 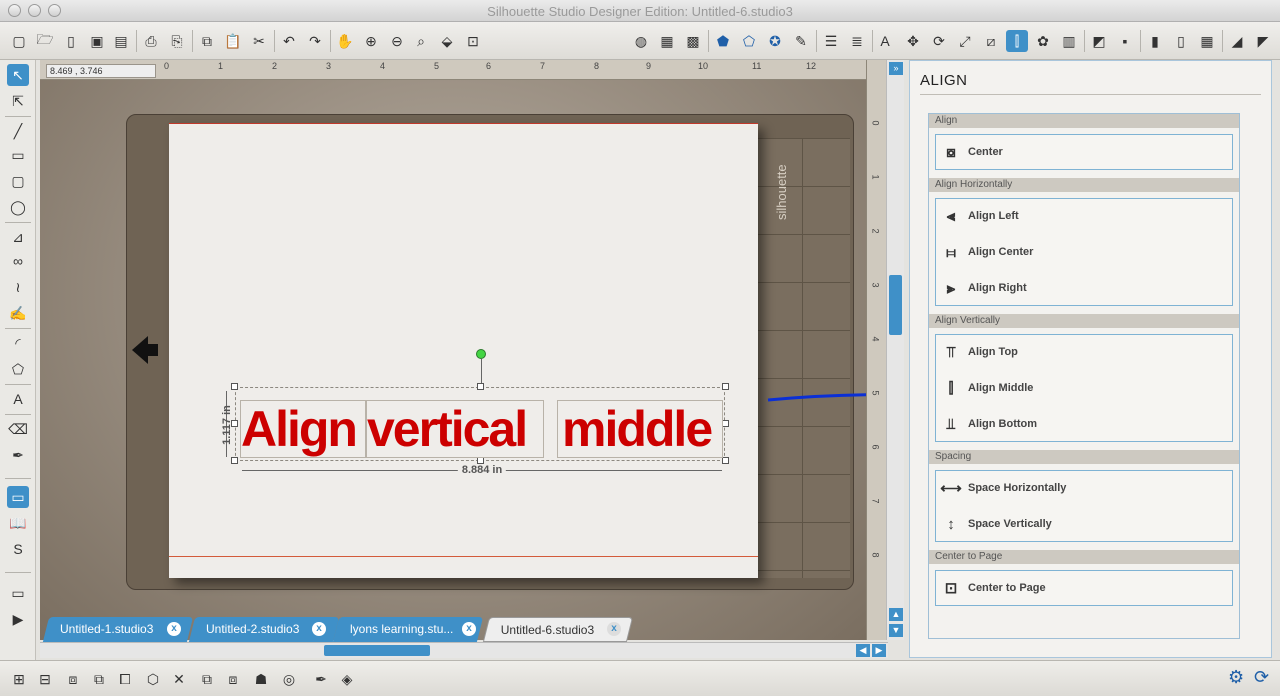 I want to click on vertical-scrollbar: » ▲ ▼, so click(x=895, y=350).